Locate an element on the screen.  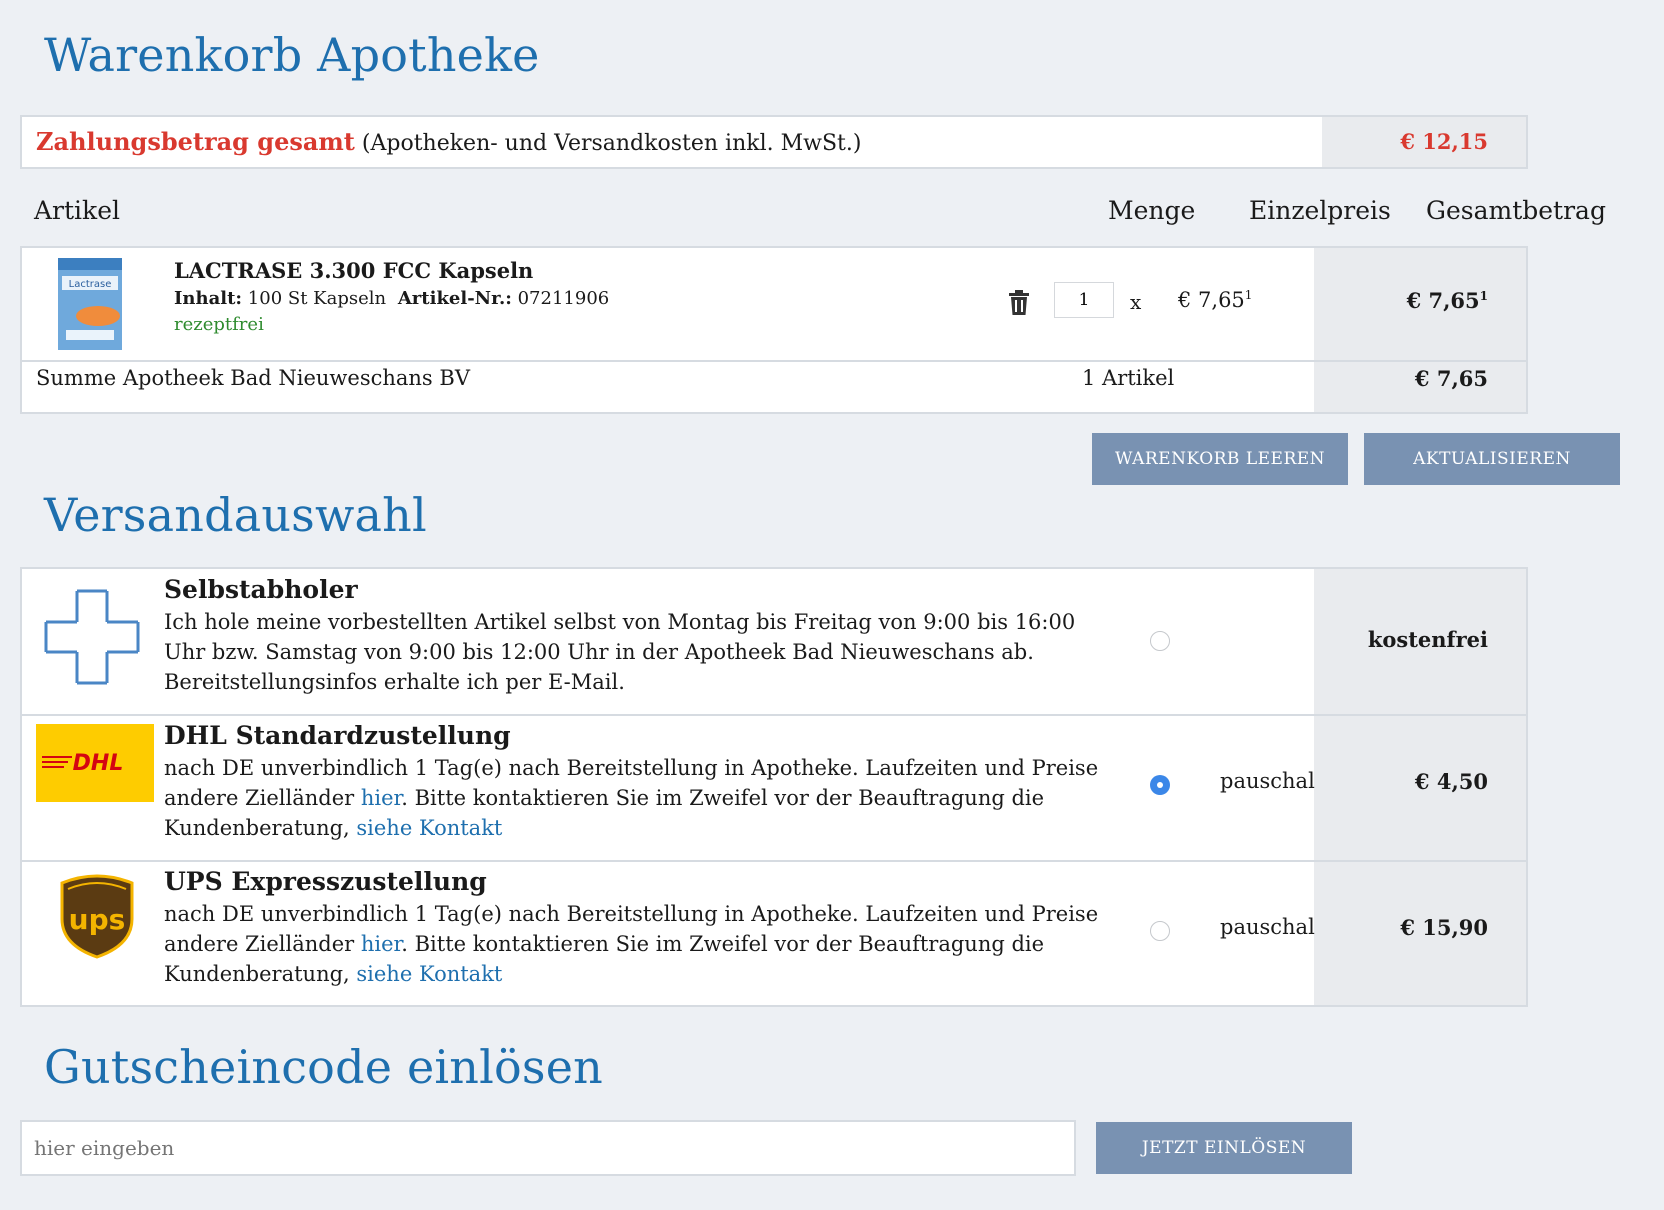
radio-pickup is located at coordinates (1160, 641).